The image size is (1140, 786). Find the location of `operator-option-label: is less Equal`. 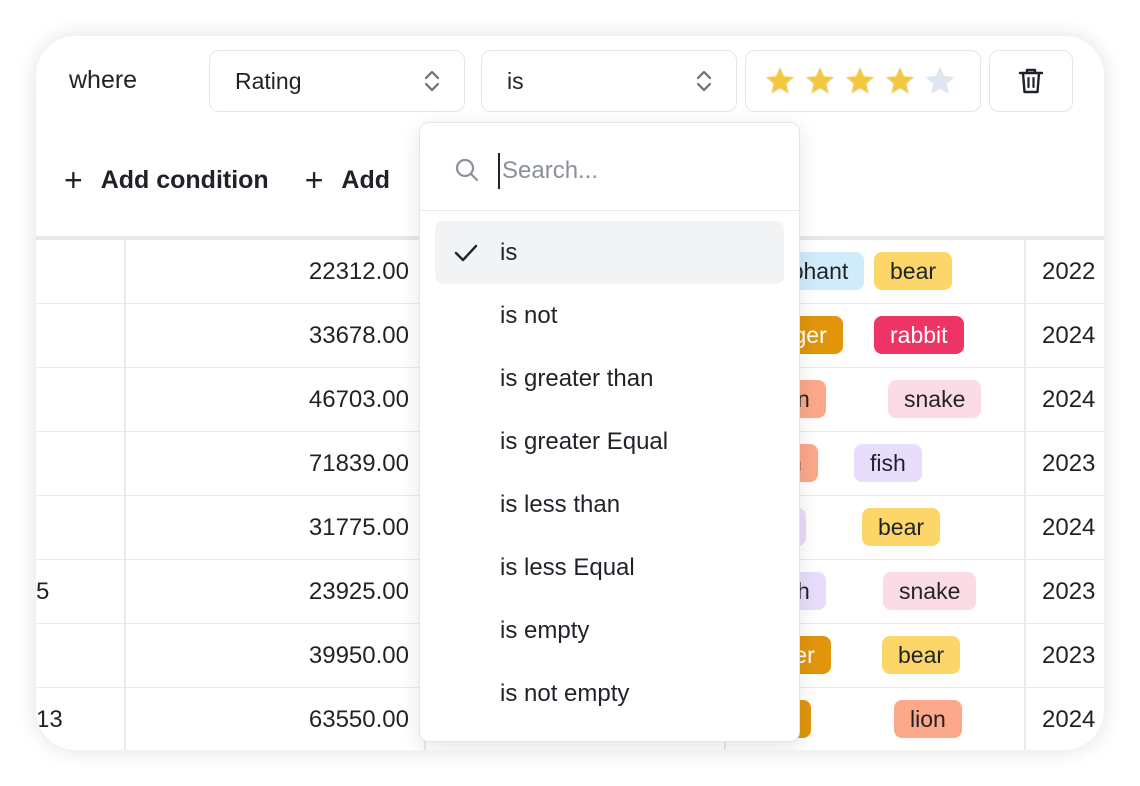

operator-option-label: is less Equal is located at coordinates (567, 567).